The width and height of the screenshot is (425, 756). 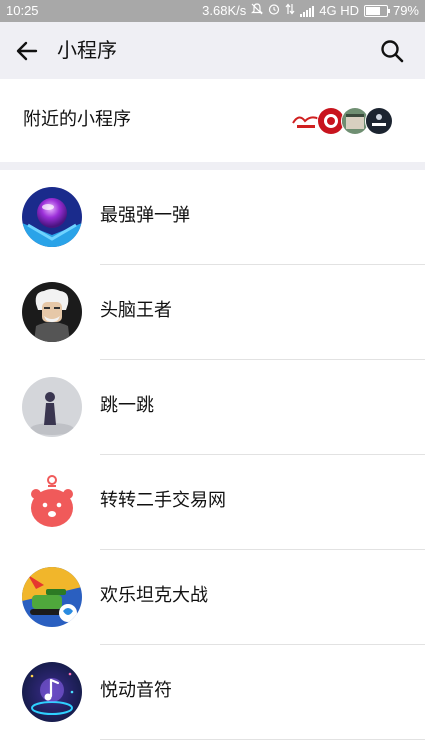 What do you see at coordinates (27, 51) in the screenshot?
I see `arrow-left-icon` at bounding box center [27, 51].